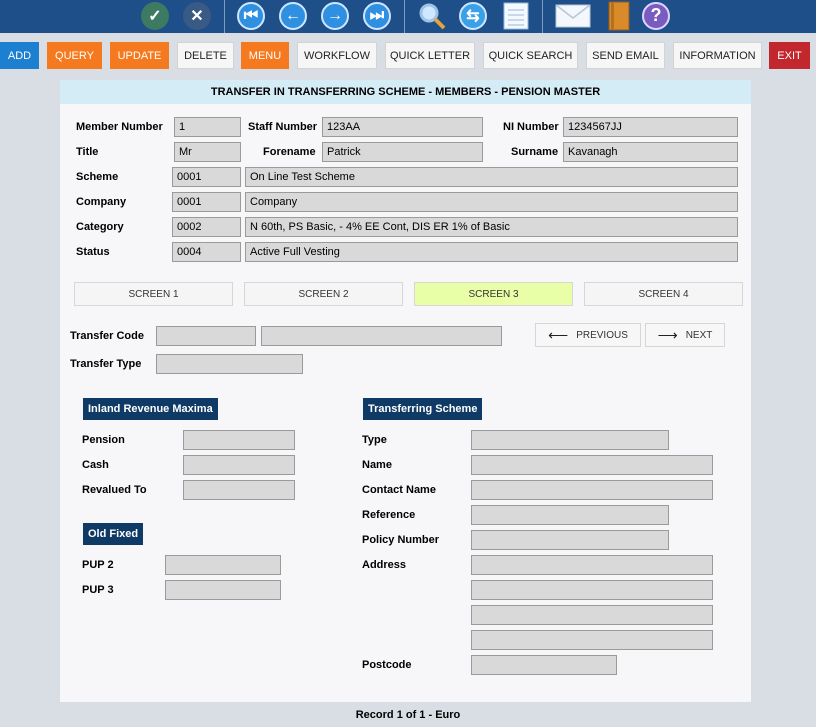 Image resolution: width=816 pixels, height=727 pixels. What do you see at coordinates (139, 55) in the screenshot?
I see `update-button: UPDATE` at bounding box center [139, 55].